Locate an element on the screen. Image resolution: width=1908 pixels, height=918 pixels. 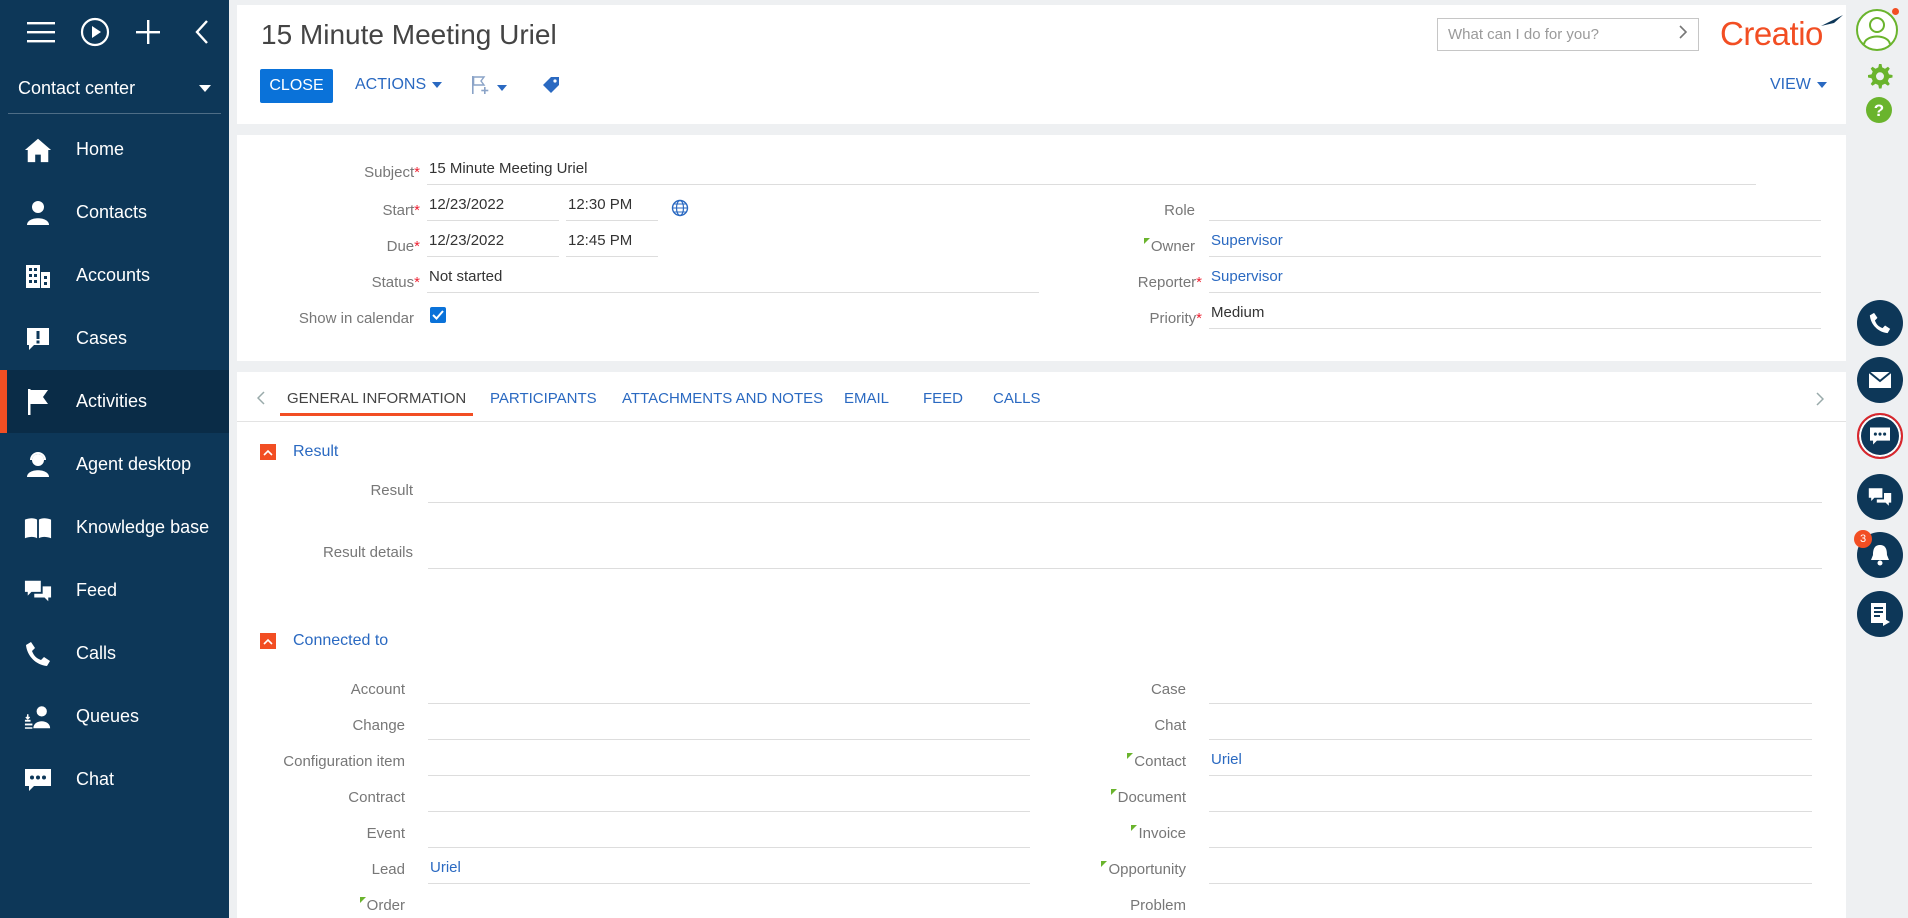
flag-menu is located at coordinates (489, 87).